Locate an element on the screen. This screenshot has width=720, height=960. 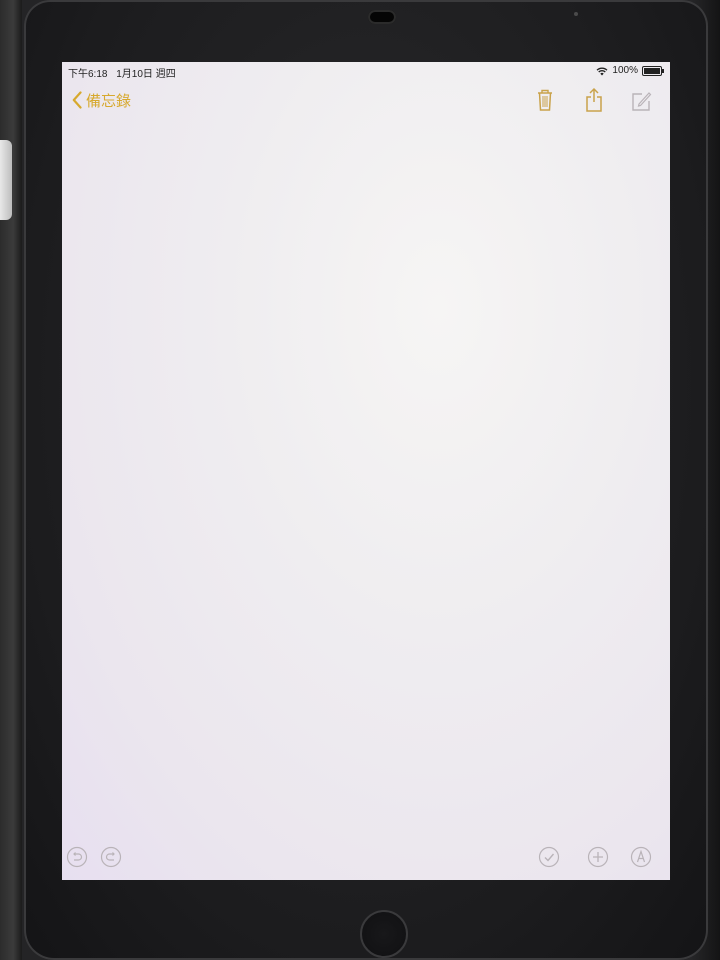
status-left: 下午6:18 1月10日 週四 is located at coordinates (125, 72).